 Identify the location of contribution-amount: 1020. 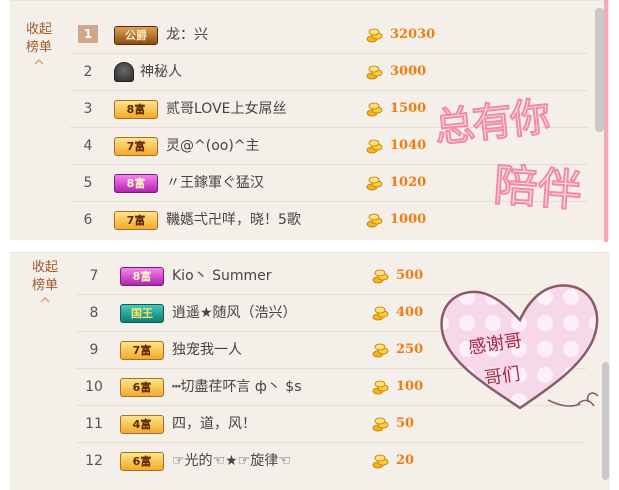
(408, 182).